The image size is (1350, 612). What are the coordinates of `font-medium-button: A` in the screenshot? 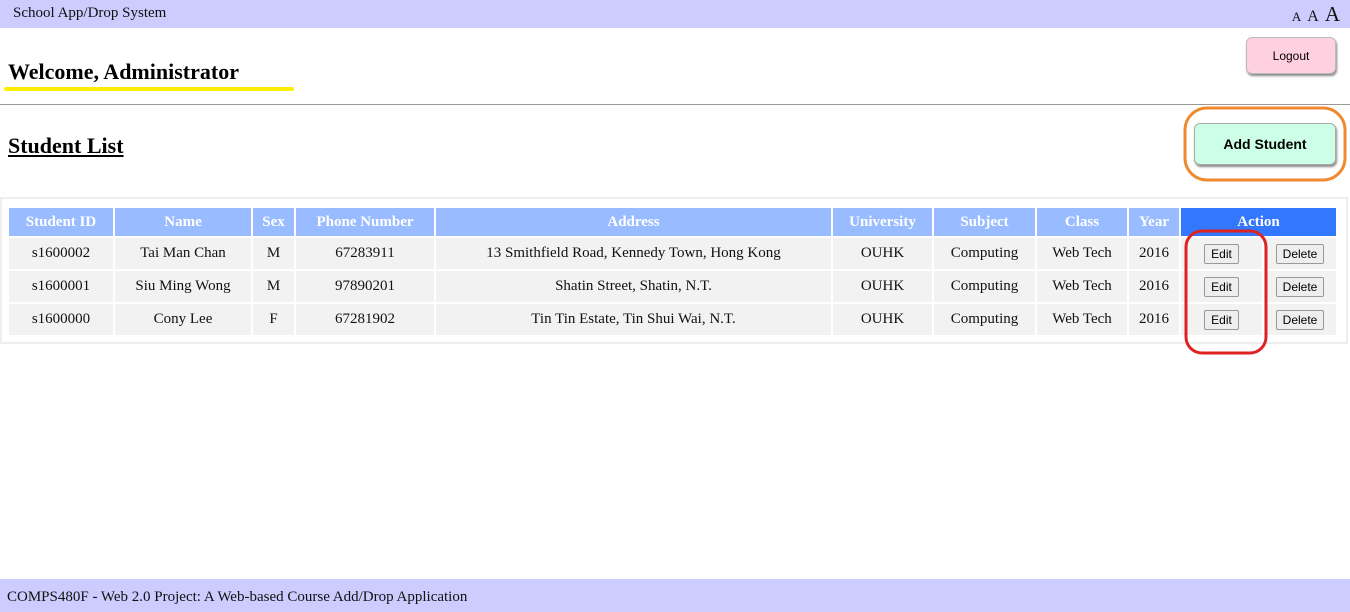 It's located at (1313, 16).